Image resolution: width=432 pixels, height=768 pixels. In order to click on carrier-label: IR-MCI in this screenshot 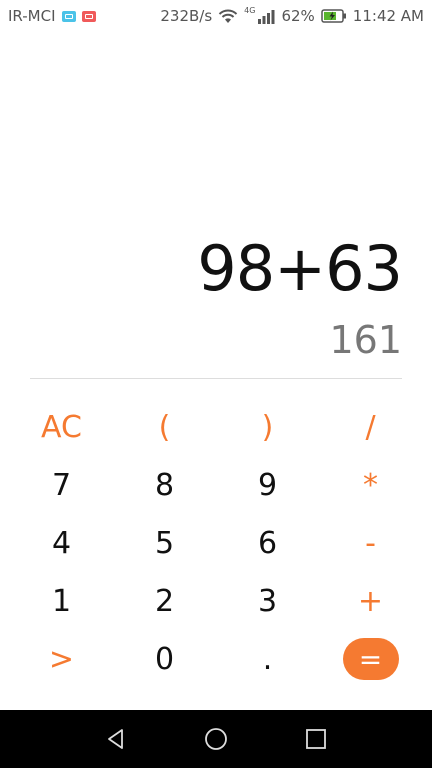, I will do `click(32, 16)`.